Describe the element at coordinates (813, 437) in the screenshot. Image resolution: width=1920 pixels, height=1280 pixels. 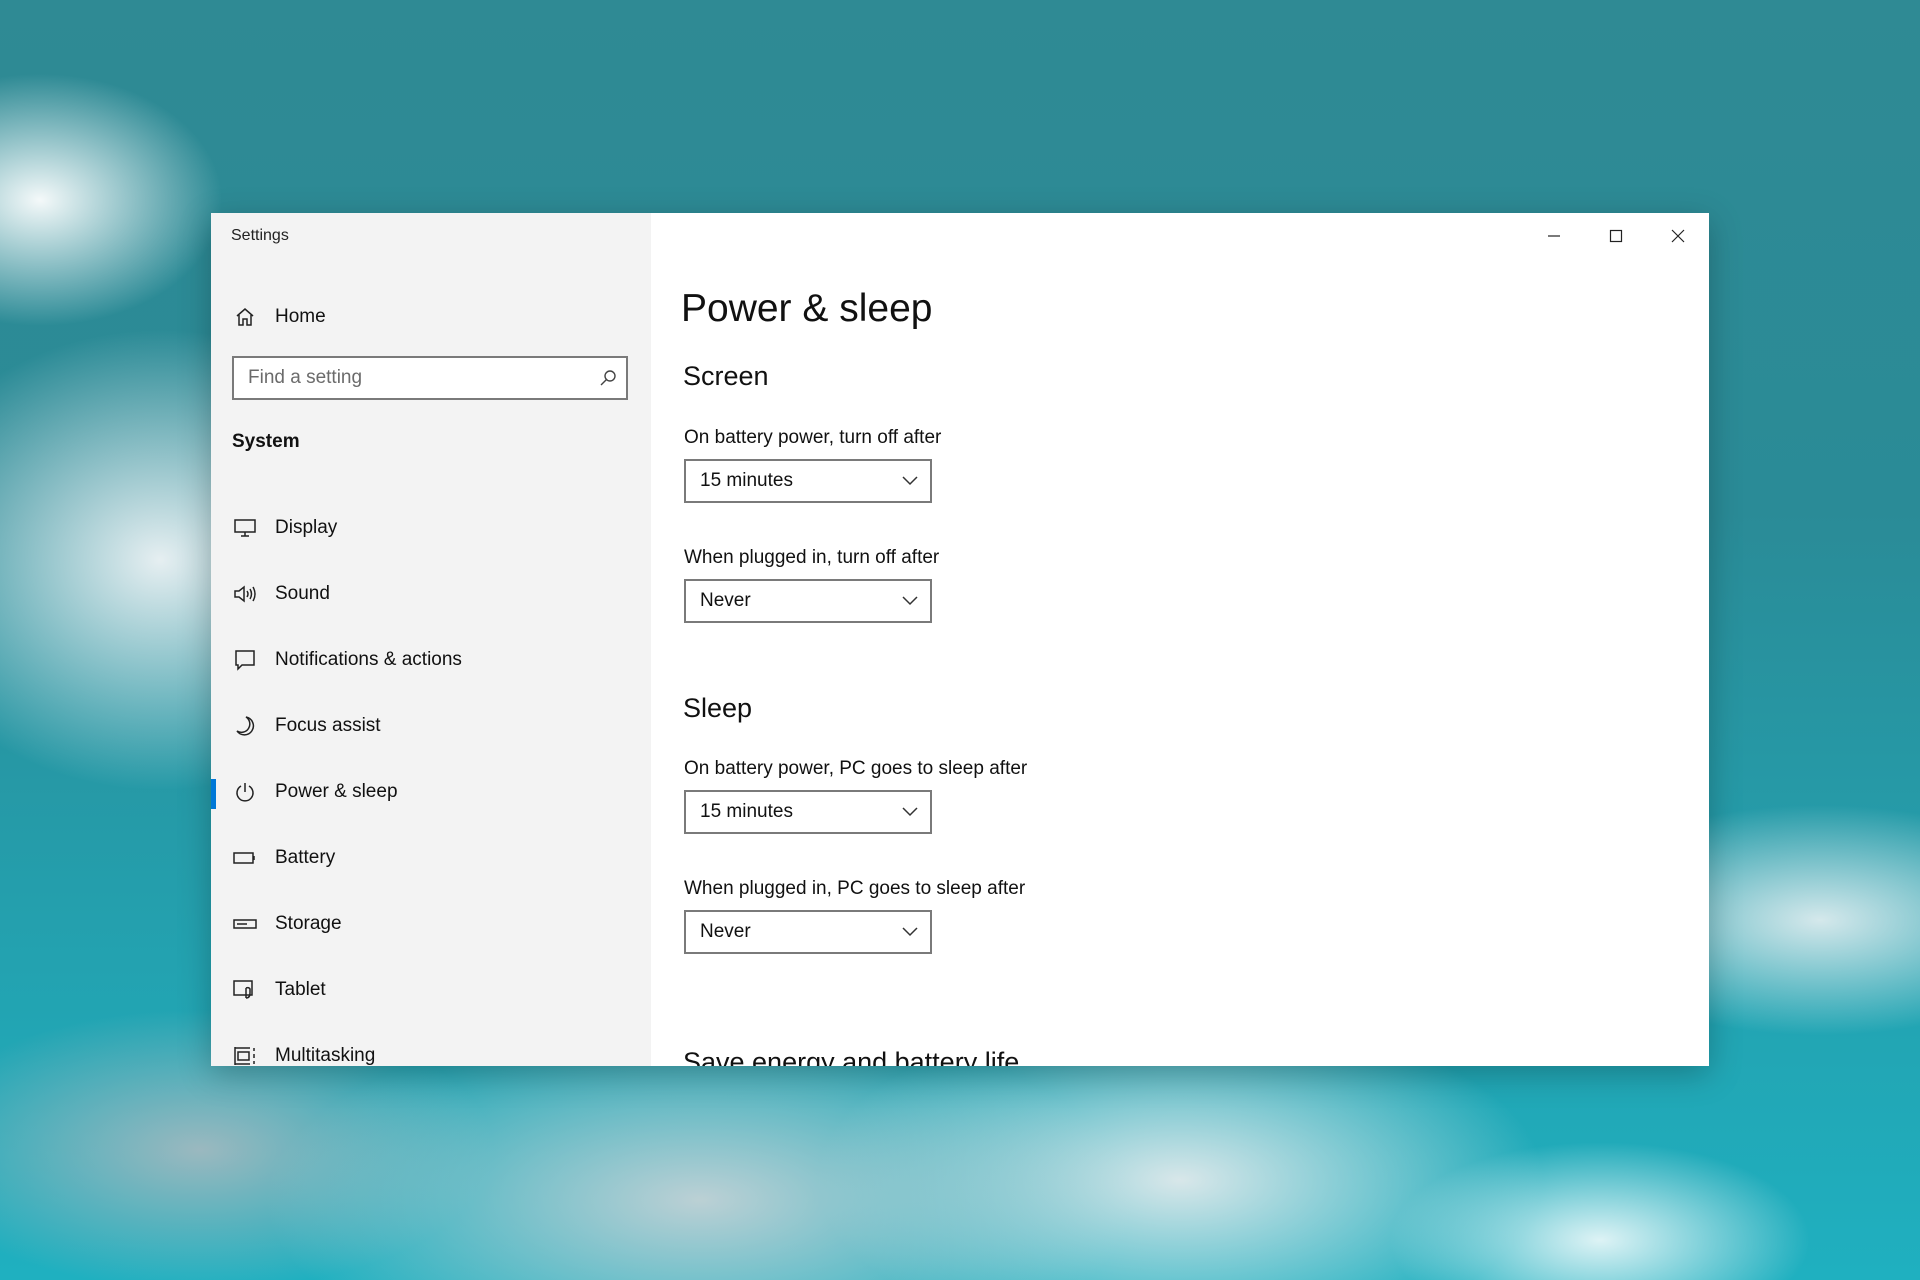
I see `screen-battery-label: On battery power, turn off after` at that location.